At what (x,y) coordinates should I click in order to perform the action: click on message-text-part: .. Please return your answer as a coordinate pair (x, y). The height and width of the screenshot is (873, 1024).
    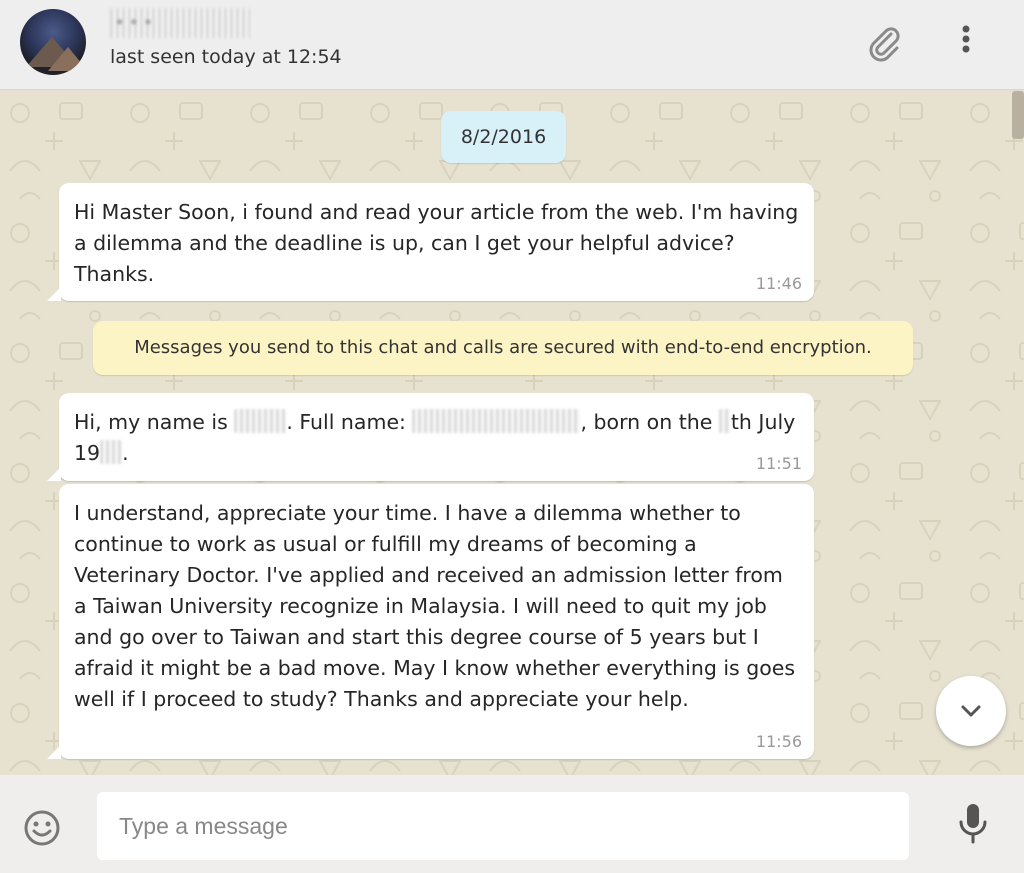
    Looking at the image, I should click on (125, 453).